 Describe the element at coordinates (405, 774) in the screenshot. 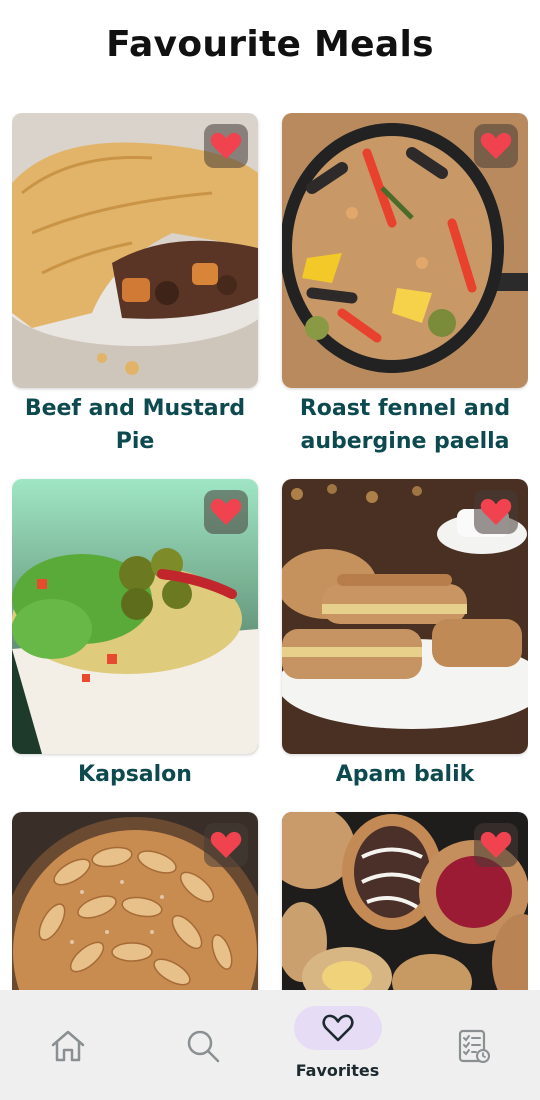

I see `meal-title: Apam balik` at that location.